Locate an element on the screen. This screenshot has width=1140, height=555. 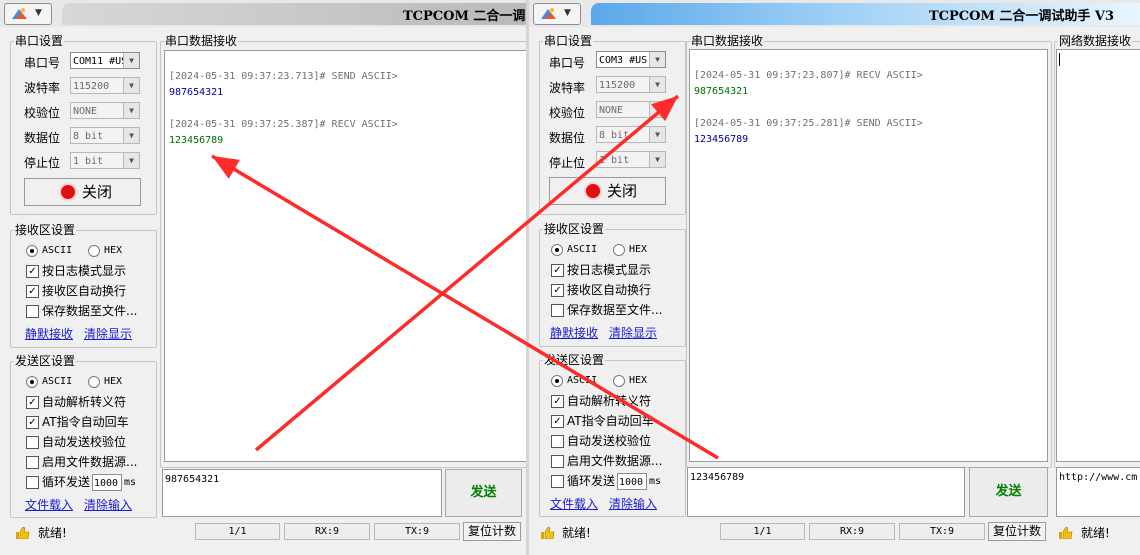
port-open-led-icon is located at coordinates (68, 192).